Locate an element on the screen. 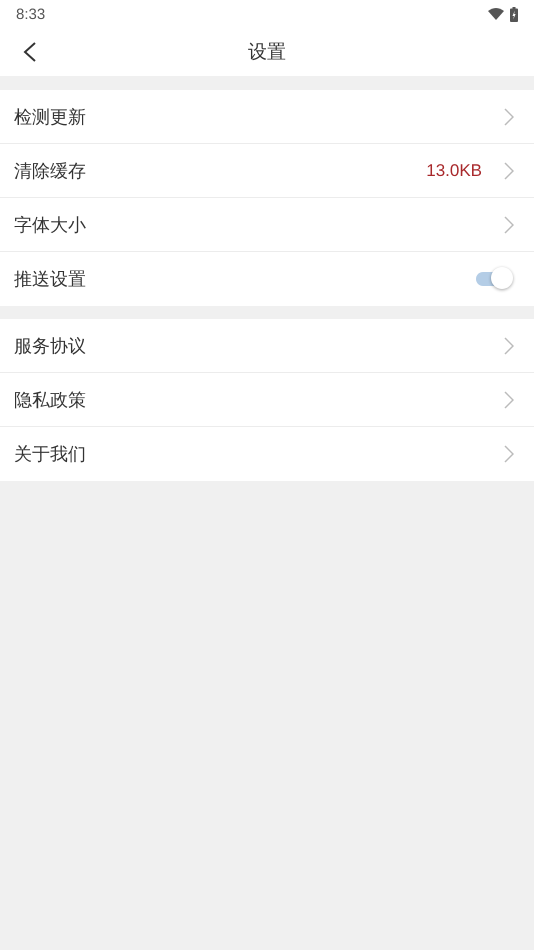 Image resolution: width=534 pixels, height=950 pixels. setting-label: 关于我们 is located at coordinates (50, 454).